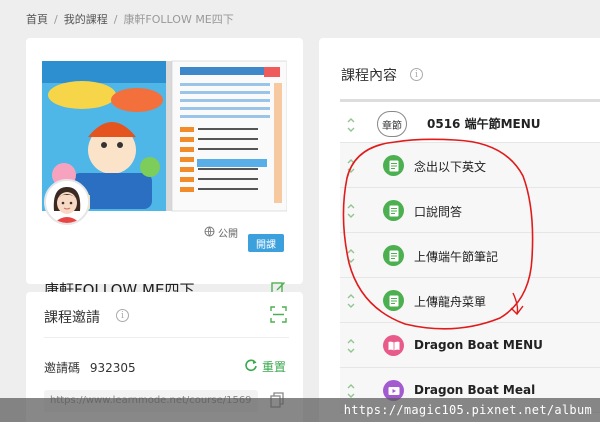 The width and height of the screenshot is (600, 422). I want to click on item-label: 念出以下英文, so click(450, 167).